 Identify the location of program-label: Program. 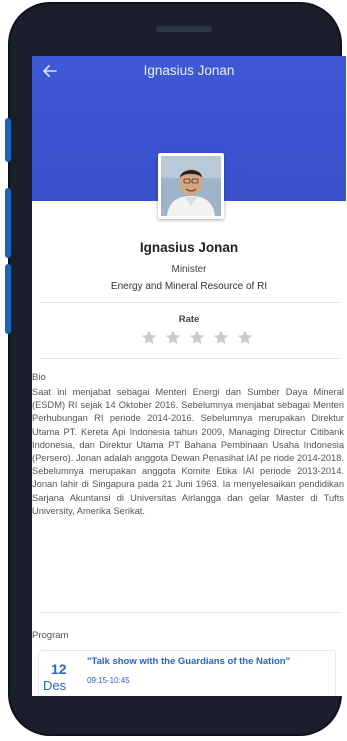
(50, 635).